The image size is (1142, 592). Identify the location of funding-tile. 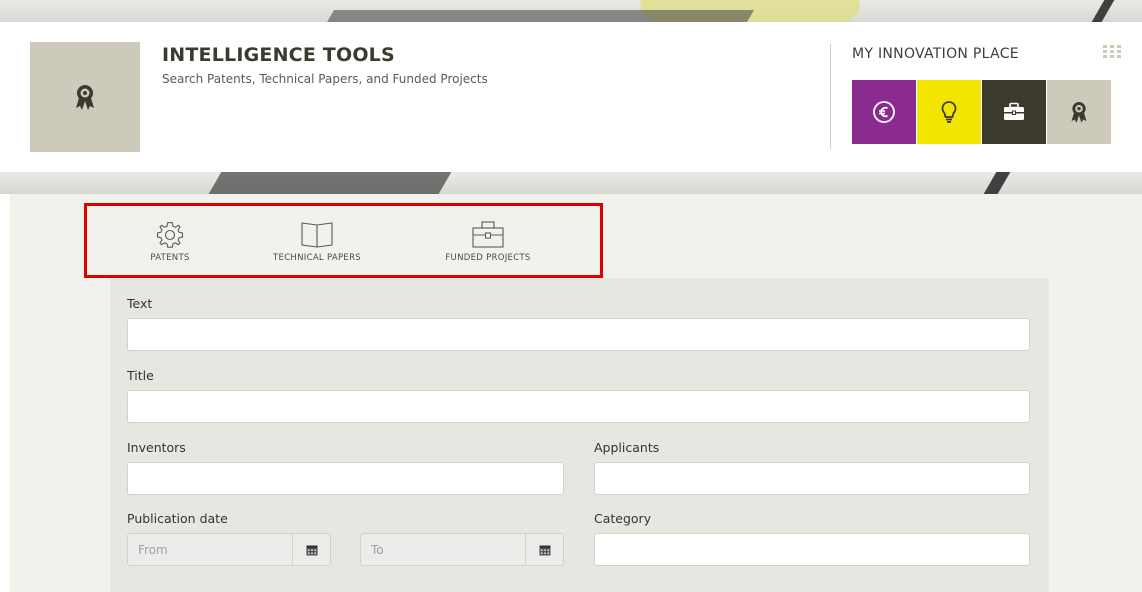
(884, 112).